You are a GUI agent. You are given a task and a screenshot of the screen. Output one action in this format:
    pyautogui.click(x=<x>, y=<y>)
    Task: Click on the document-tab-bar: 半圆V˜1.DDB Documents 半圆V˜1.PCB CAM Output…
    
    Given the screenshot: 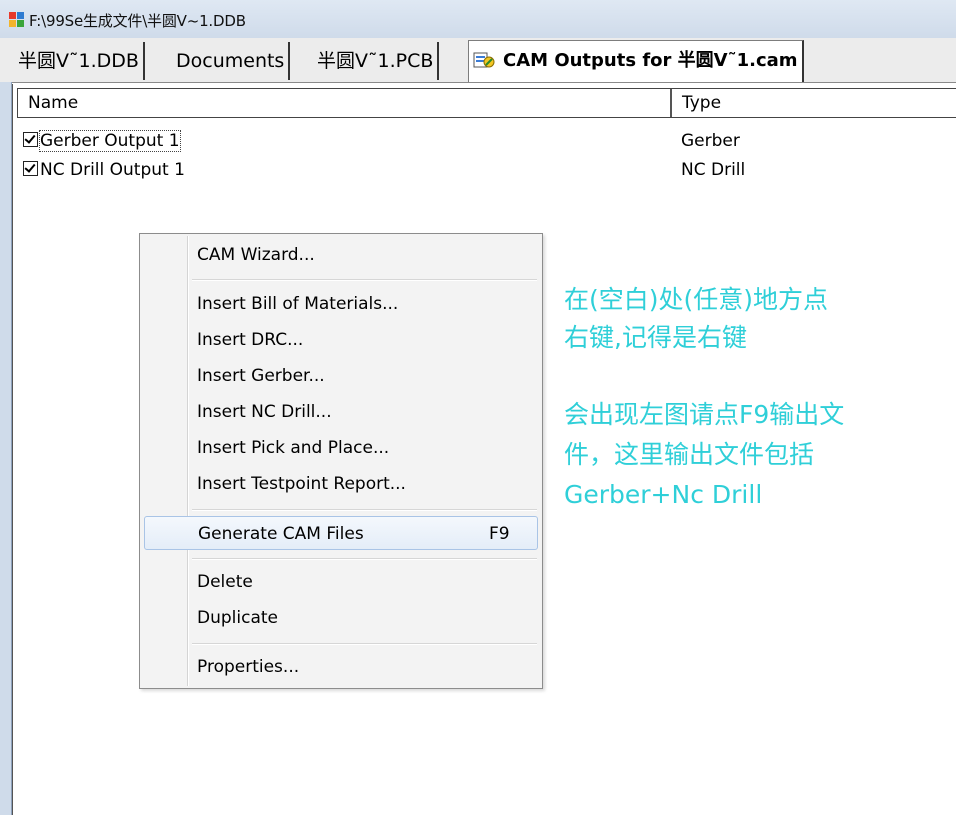 What is the action you would take?
    pyautogui.click(x=478, y=60)
    